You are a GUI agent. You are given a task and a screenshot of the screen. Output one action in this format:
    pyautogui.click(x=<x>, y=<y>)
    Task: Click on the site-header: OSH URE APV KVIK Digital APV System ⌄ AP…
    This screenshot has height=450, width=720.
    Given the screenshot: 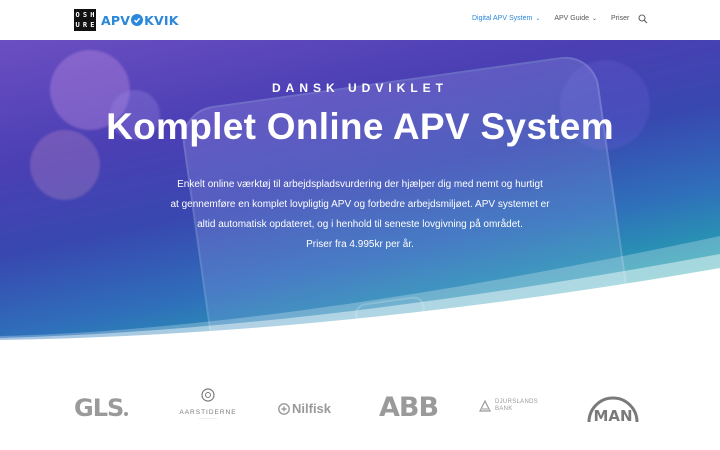 What is the action you would take?
    pyautogui.click(x=360, y=20)
    